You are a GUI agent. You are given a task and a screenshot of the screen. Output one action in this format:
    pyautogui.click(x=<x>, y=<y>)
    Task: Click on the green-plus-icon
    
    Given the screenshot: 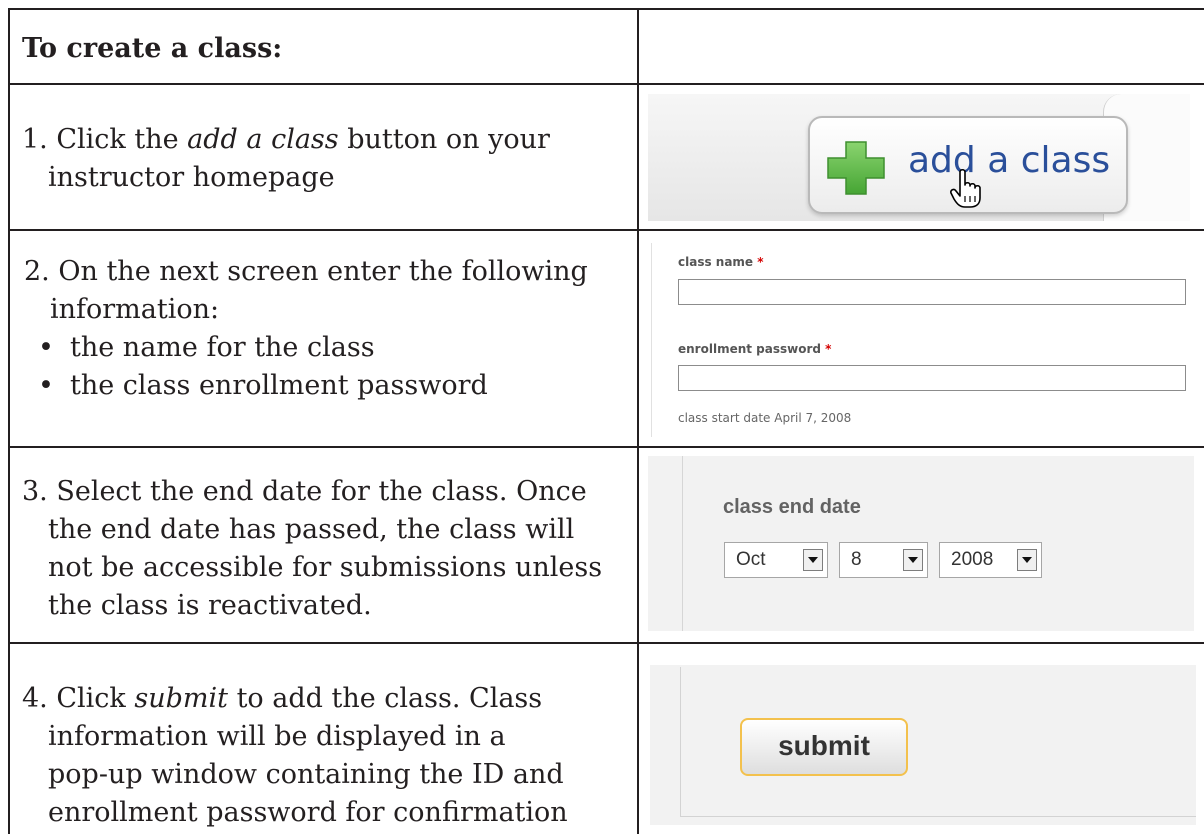 What is the action you would take?
    pyautogui.click(x=856, y=170)
    